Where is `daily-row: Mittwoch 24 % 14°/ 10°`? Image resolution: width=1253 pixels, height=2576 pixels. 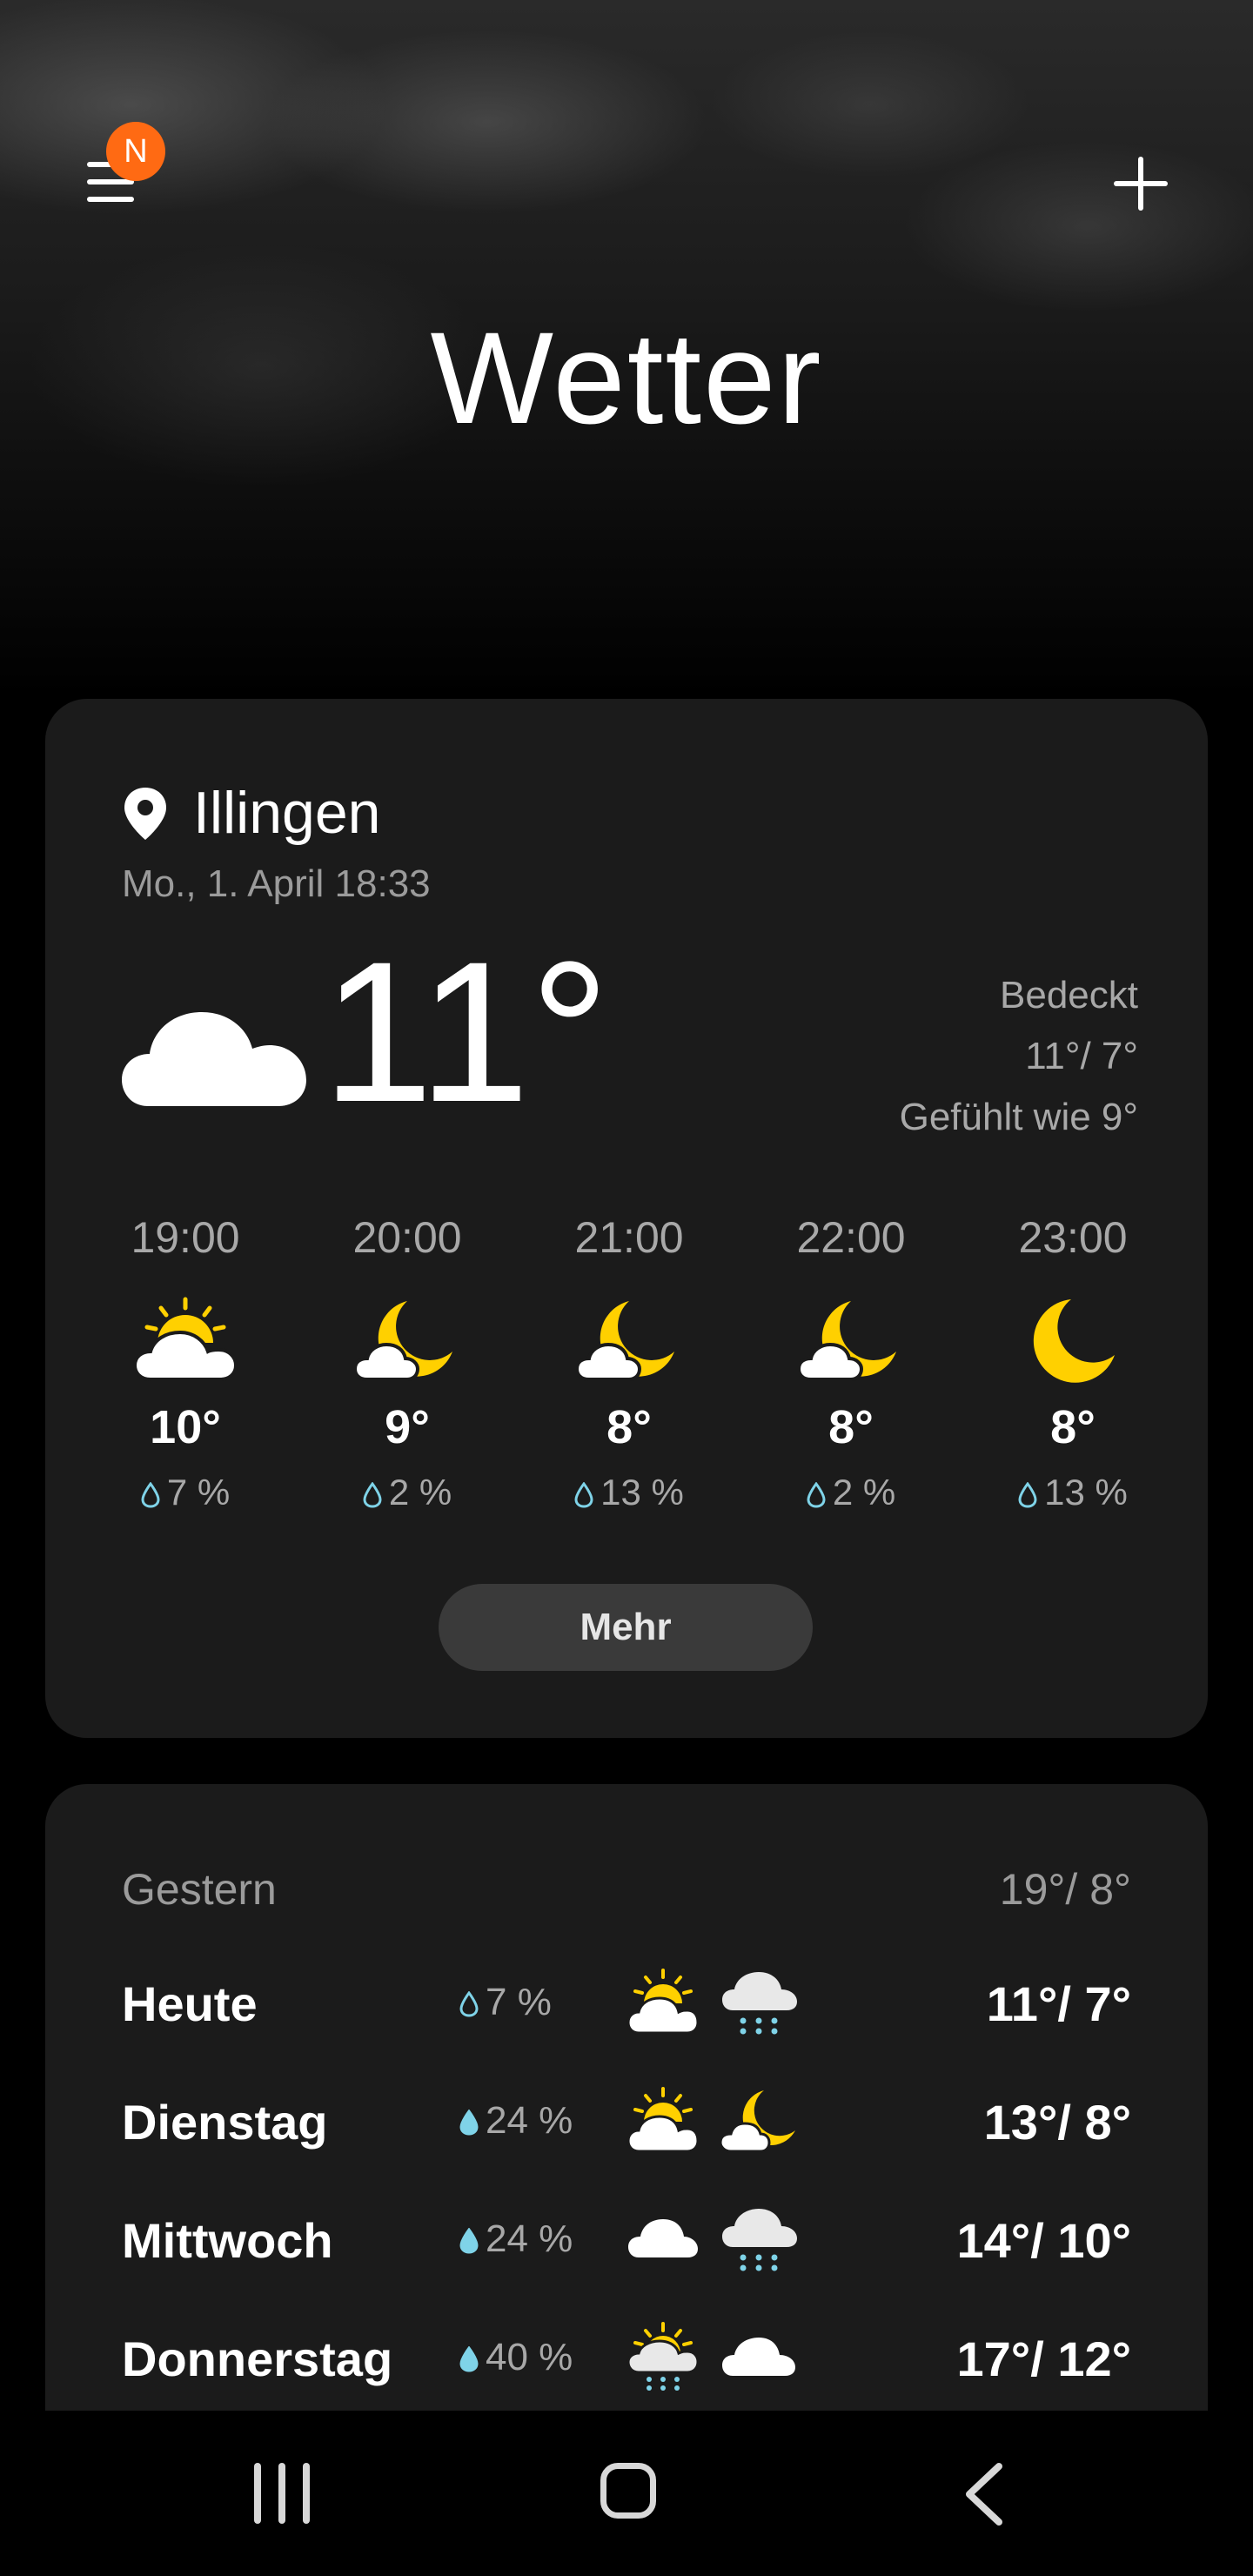 daily-row: Mittwoch 24 % 14°/ 10° is located at coordinates (626, 2243).